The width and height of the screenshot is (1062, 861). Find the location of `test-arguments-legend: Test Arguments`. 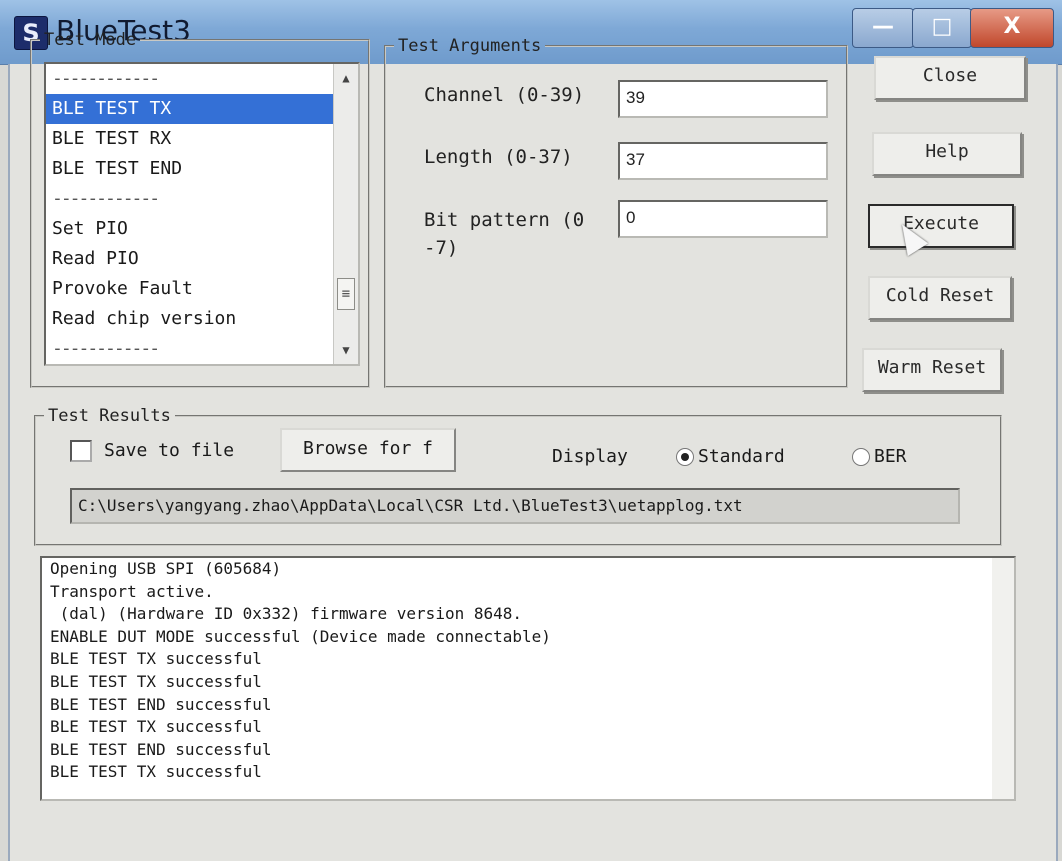

test-arguments-legend: Test Arguments is located at coordinates (470, 46).